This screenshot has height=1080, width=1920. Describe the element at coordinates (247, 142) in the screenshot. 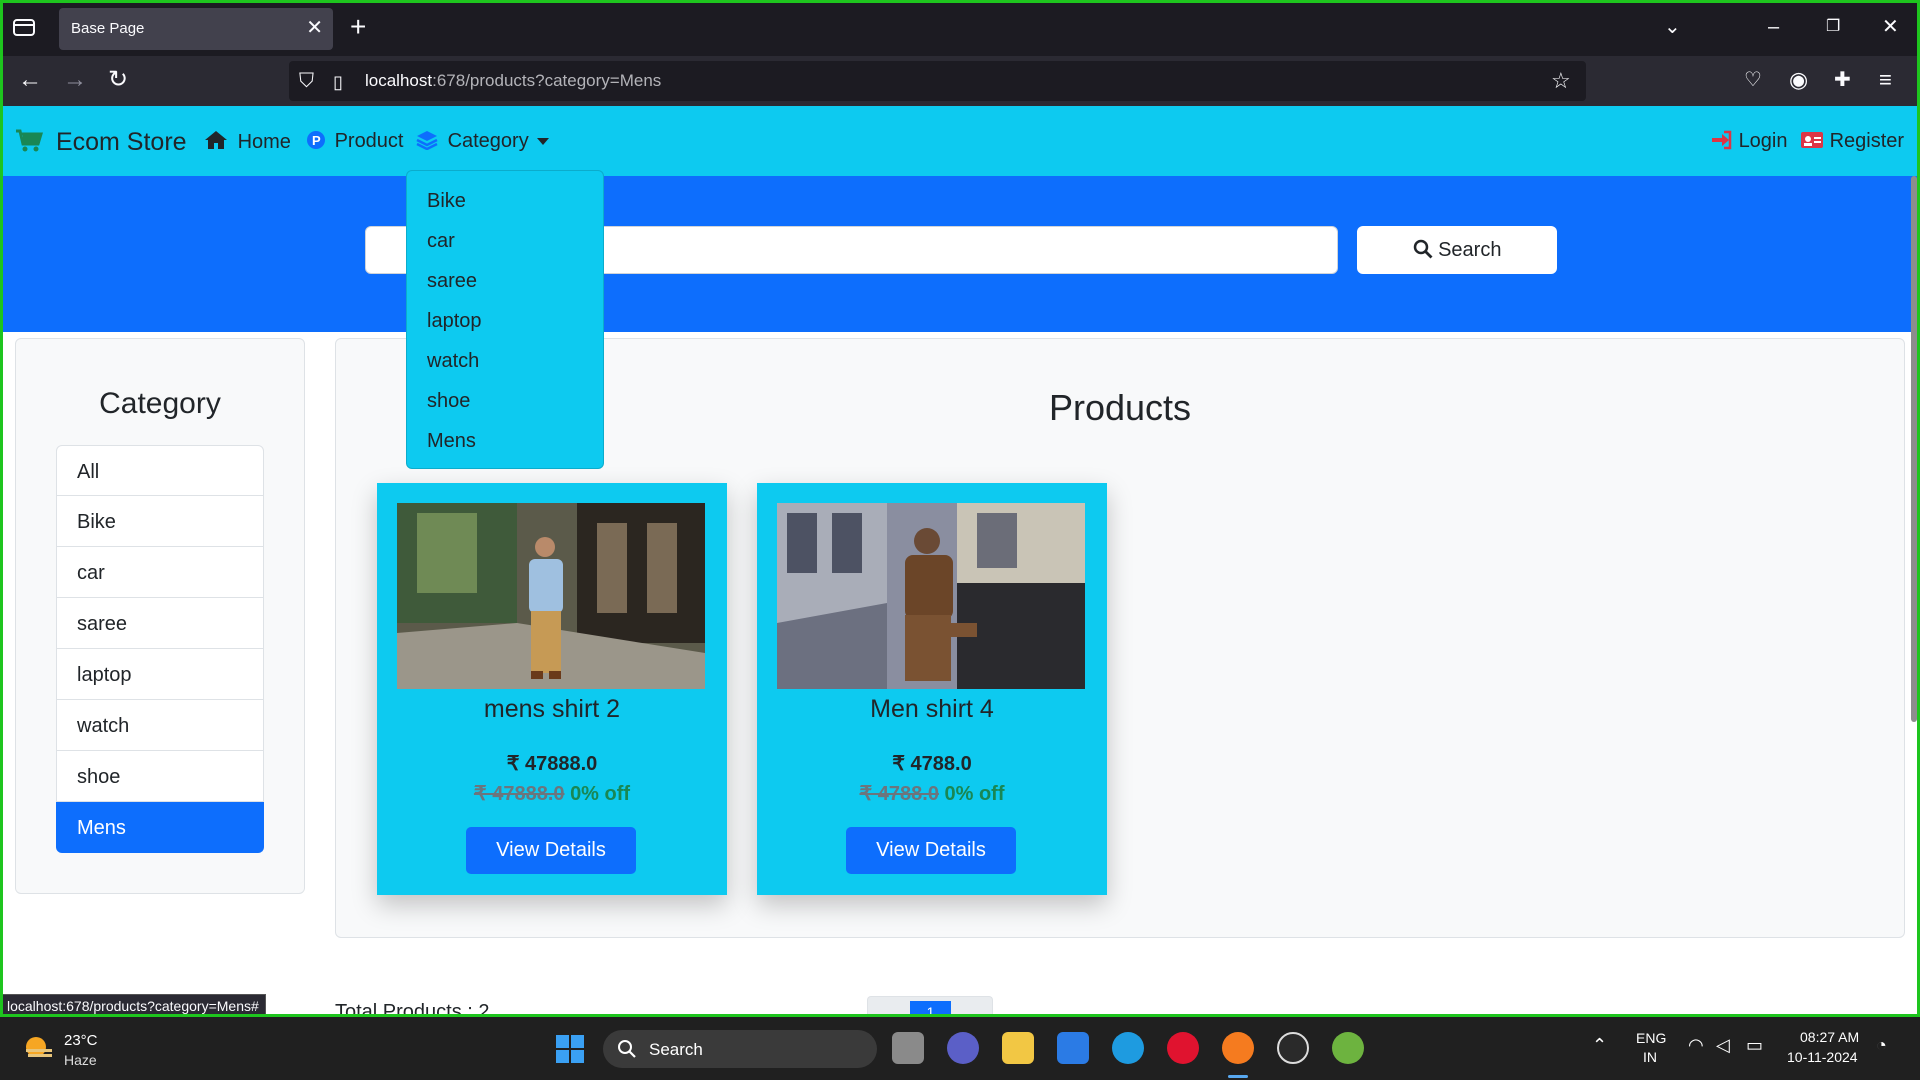

I see `nav-home: Home` at that location.